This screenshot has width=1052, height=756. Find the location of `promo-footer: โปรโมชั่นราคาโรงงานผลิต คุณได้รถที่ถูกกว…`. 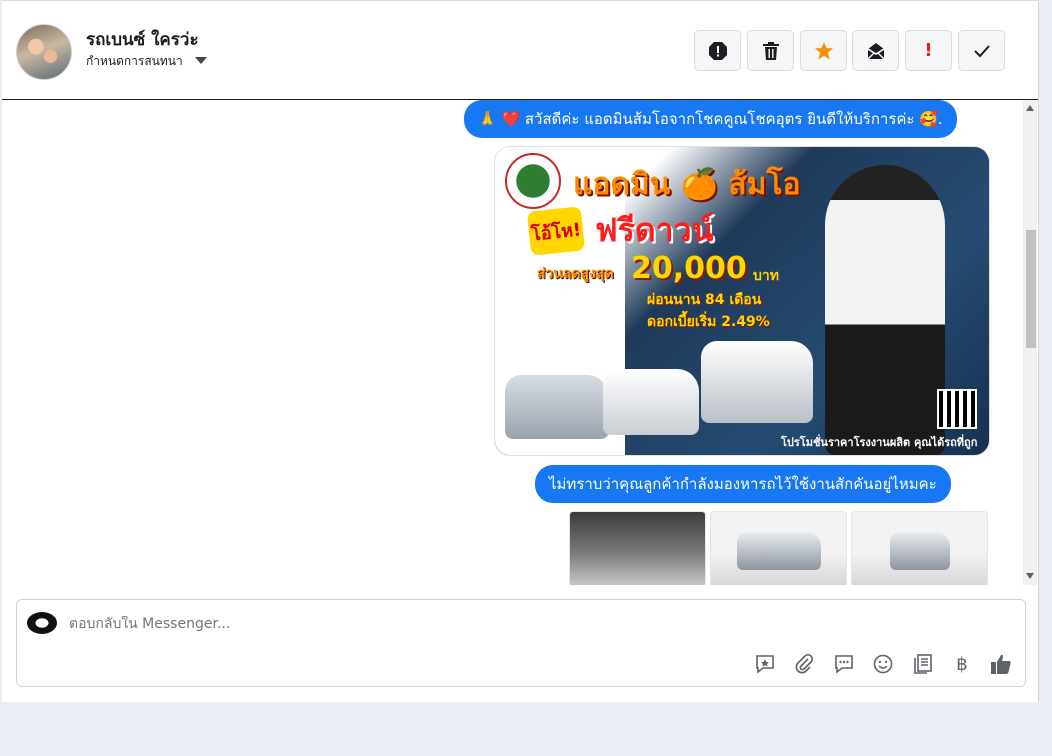

promo-footer: โปรโมชั่นราคาโรงงานผลิต คุณได้รถที่ถูกกว… is located at coordinates (879, 445).